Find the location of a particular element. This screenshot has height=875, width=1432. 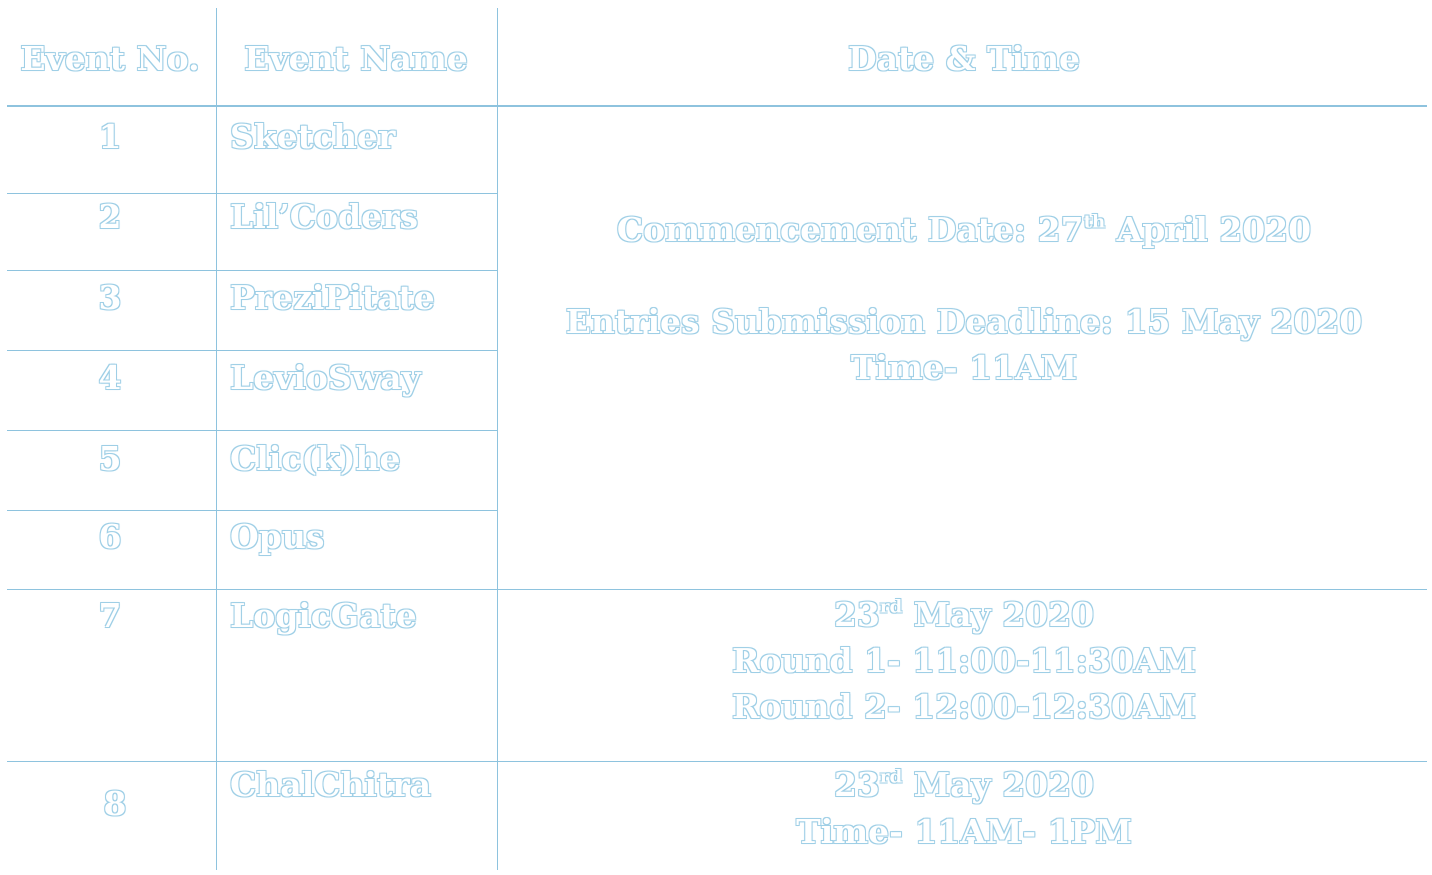

event-no-4: 4 is located at coordinates (110, 377).